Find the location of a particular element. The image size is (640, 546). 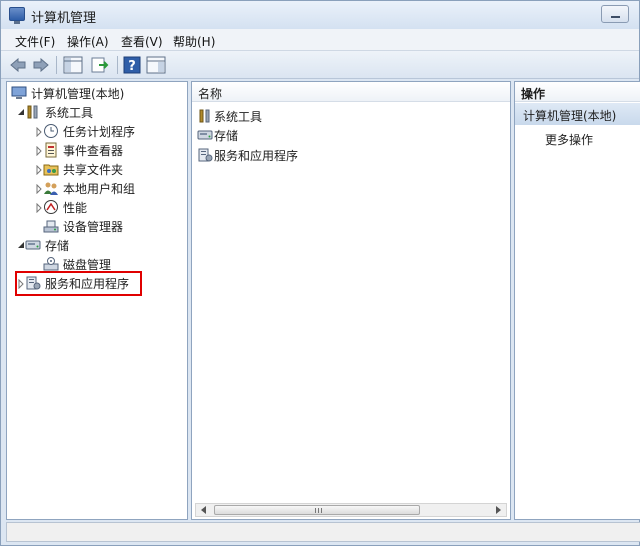

event-viewer-icon is located at coordinates (51, 150).